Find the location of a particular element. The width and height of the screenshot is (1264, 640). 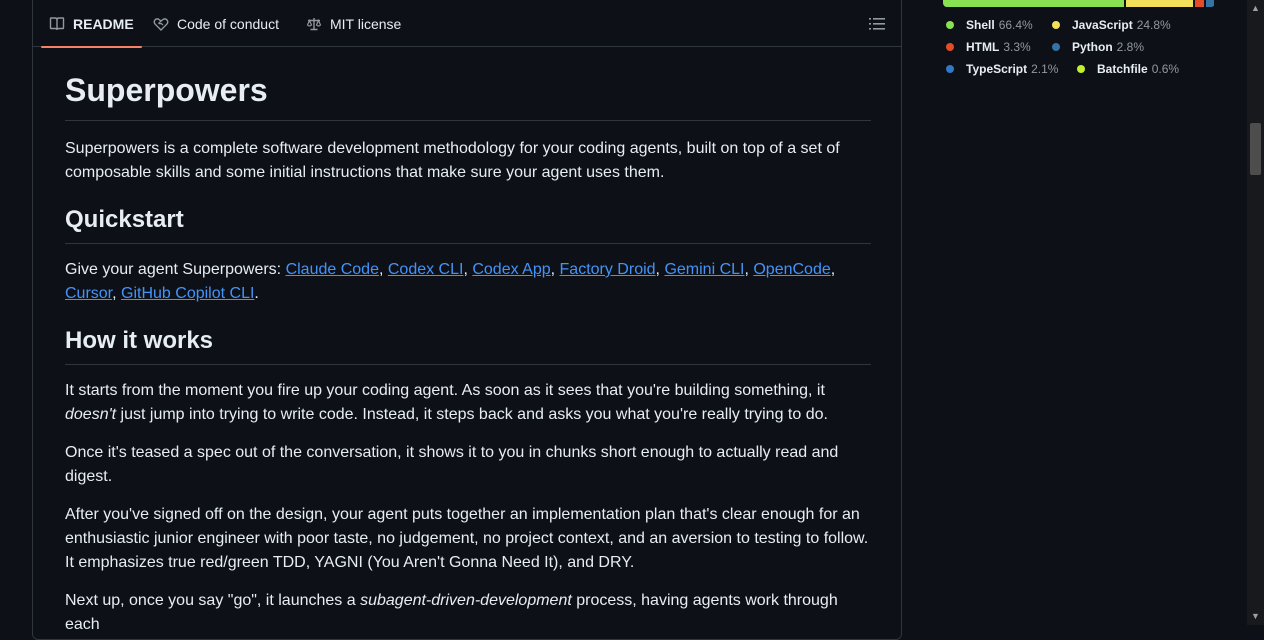

language-item-python: Python 2.8% is located at coordinates (1096, 47).